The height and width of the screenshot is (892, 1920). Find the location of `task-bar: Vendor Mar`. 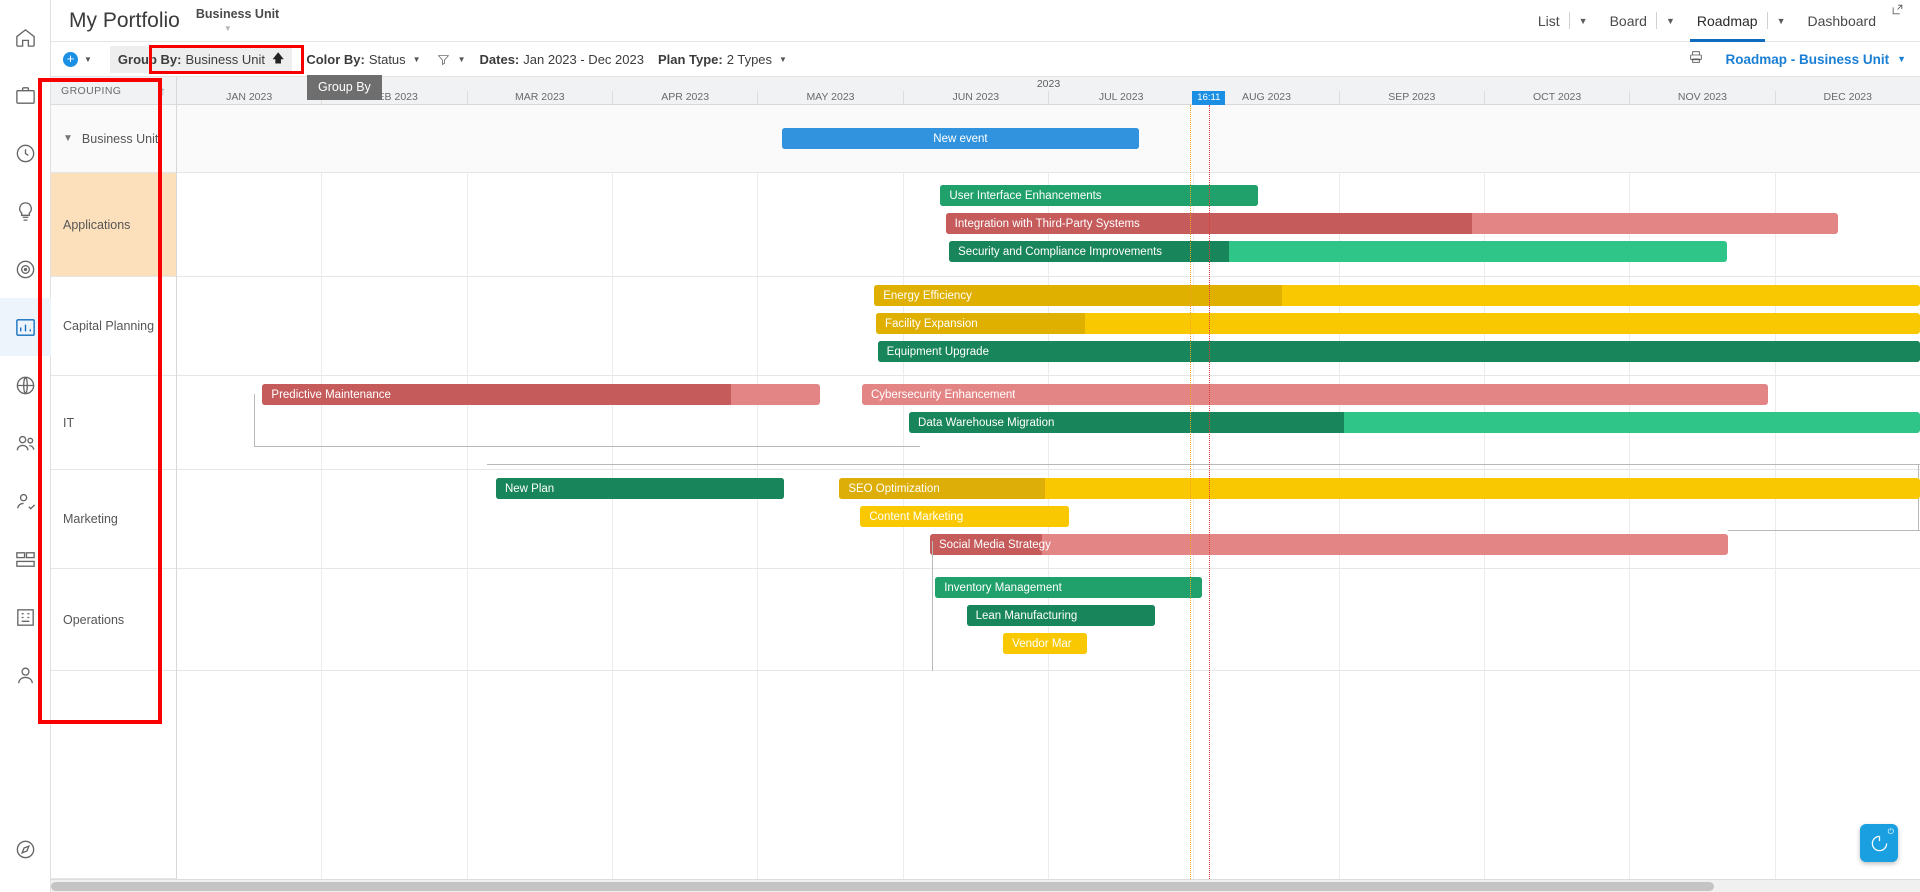

task-bar: Vendor Mar is located at coordinates (1045, 643).